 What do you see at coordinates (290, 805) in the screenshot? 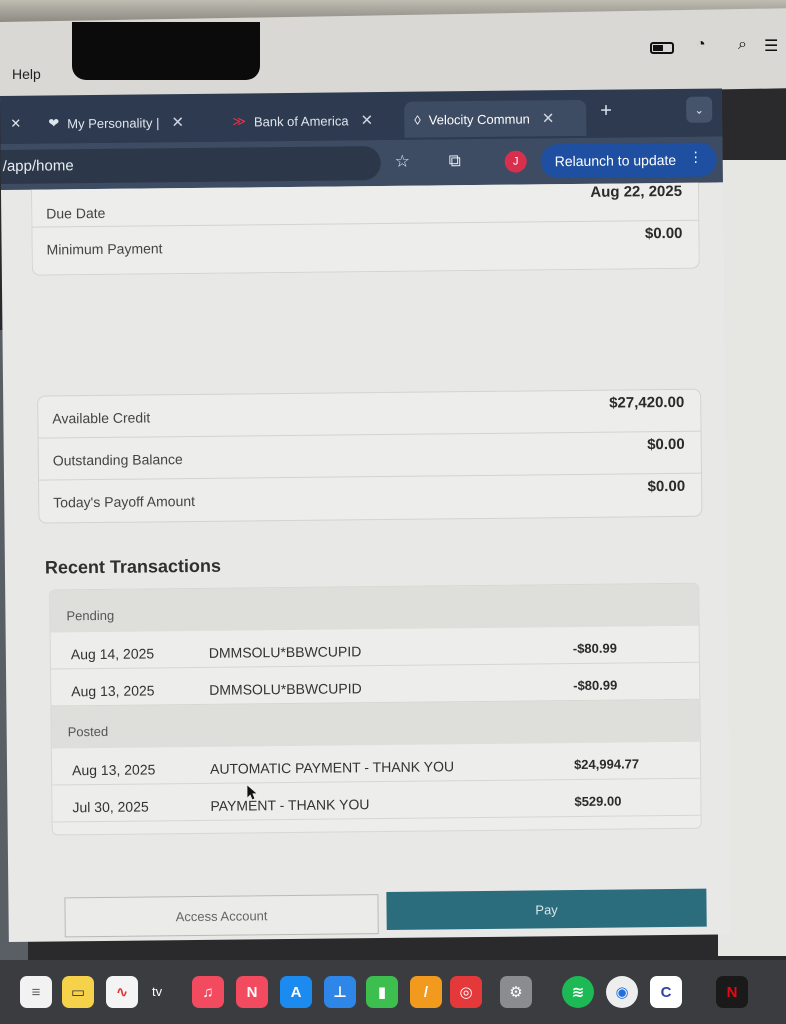
I see `tx-description: PAYMENT - THANK YOU` at bounding box center [290, 805].